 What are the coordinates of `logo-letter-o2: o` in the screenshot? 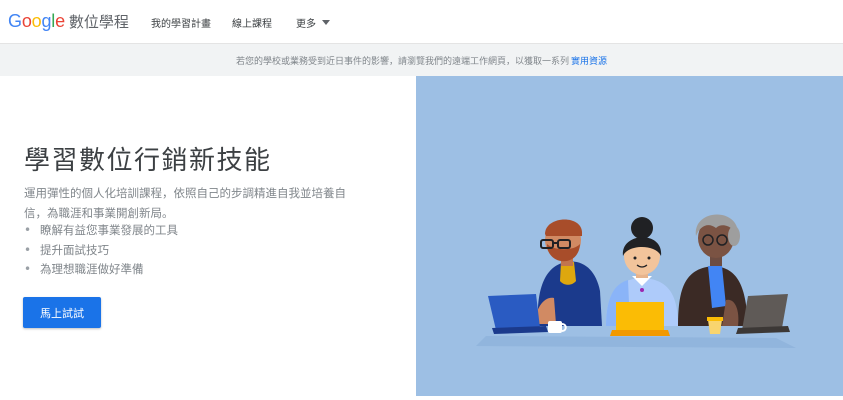 It's located at (36, 21).